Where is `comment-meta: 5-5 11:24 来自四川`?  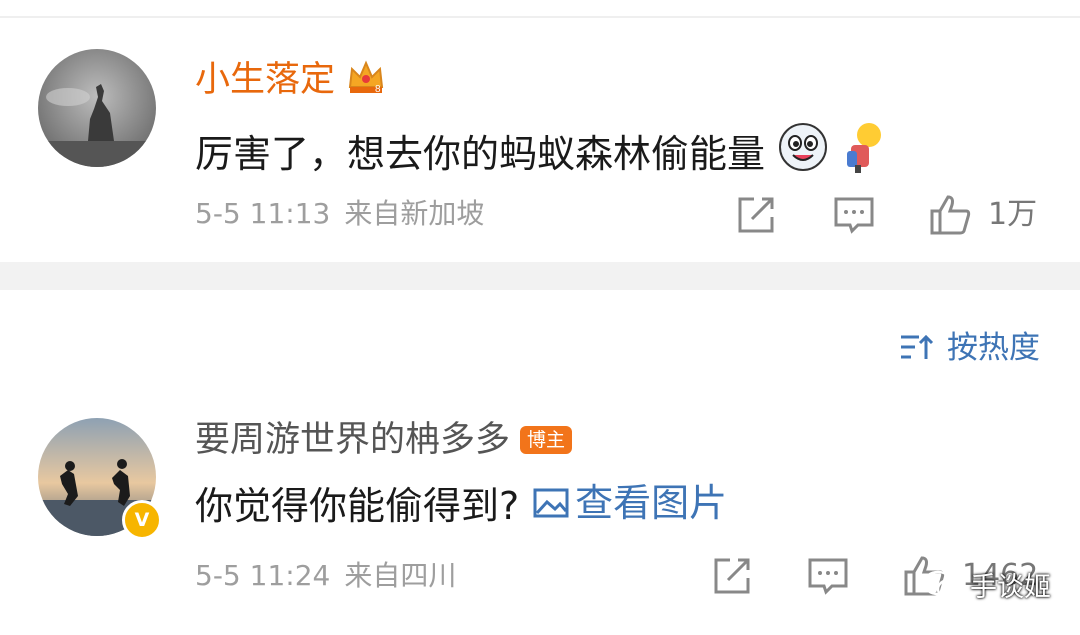
comment-meta: 5-5 11:24 来自四川 is located at coordinates (325, 576).